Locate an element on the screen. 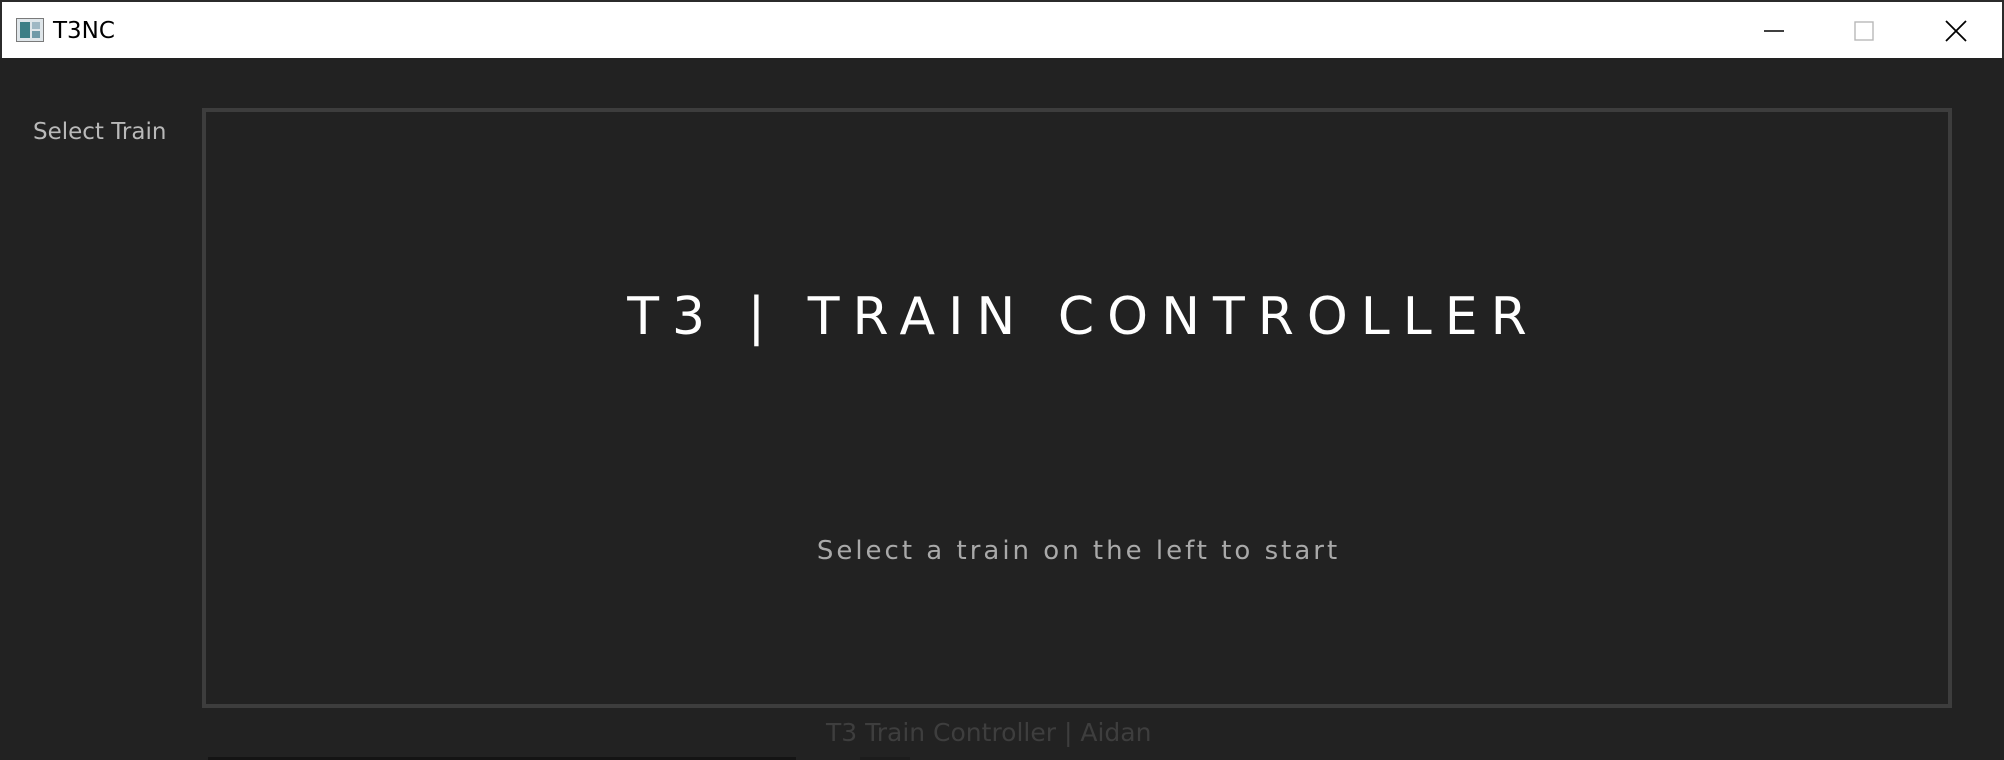  footer-credit: T3 Train Controller | Aidan is located at coordinates (989, 732).